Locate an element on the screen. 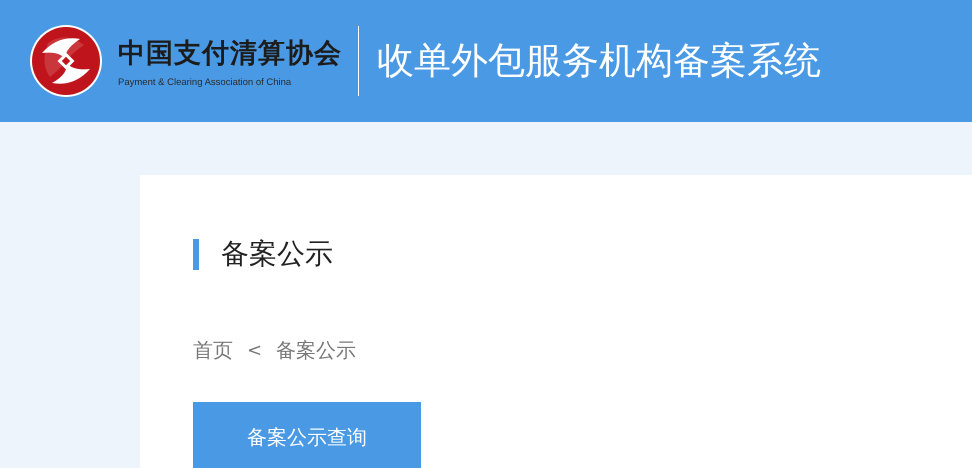 The width and height of the screenshot is (972, 468). title-accent-bar is located at coordinates (196, 254).